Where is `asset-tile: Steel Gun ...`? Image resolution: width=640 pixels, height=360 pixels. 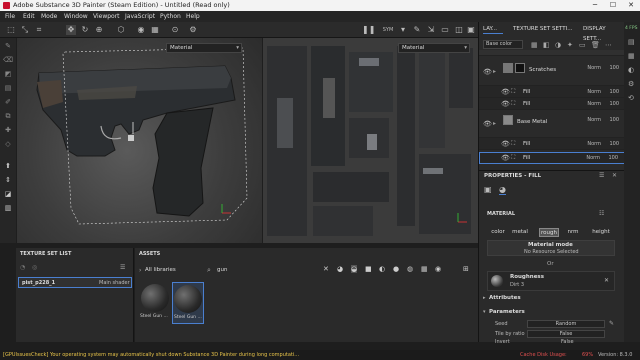 asset-tile: Steel Gun ... is located at coordinates (155, 303).